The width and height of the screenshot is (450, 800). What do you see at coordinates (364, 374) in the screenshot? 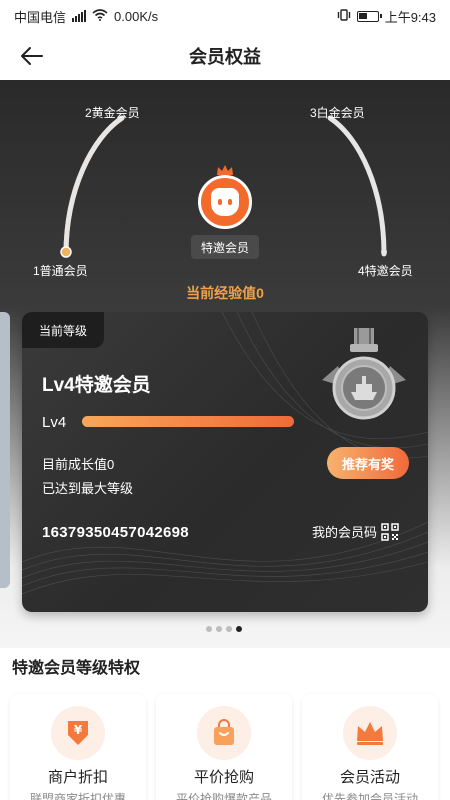
I see `medal-icon` at bounding box center [364, 374].